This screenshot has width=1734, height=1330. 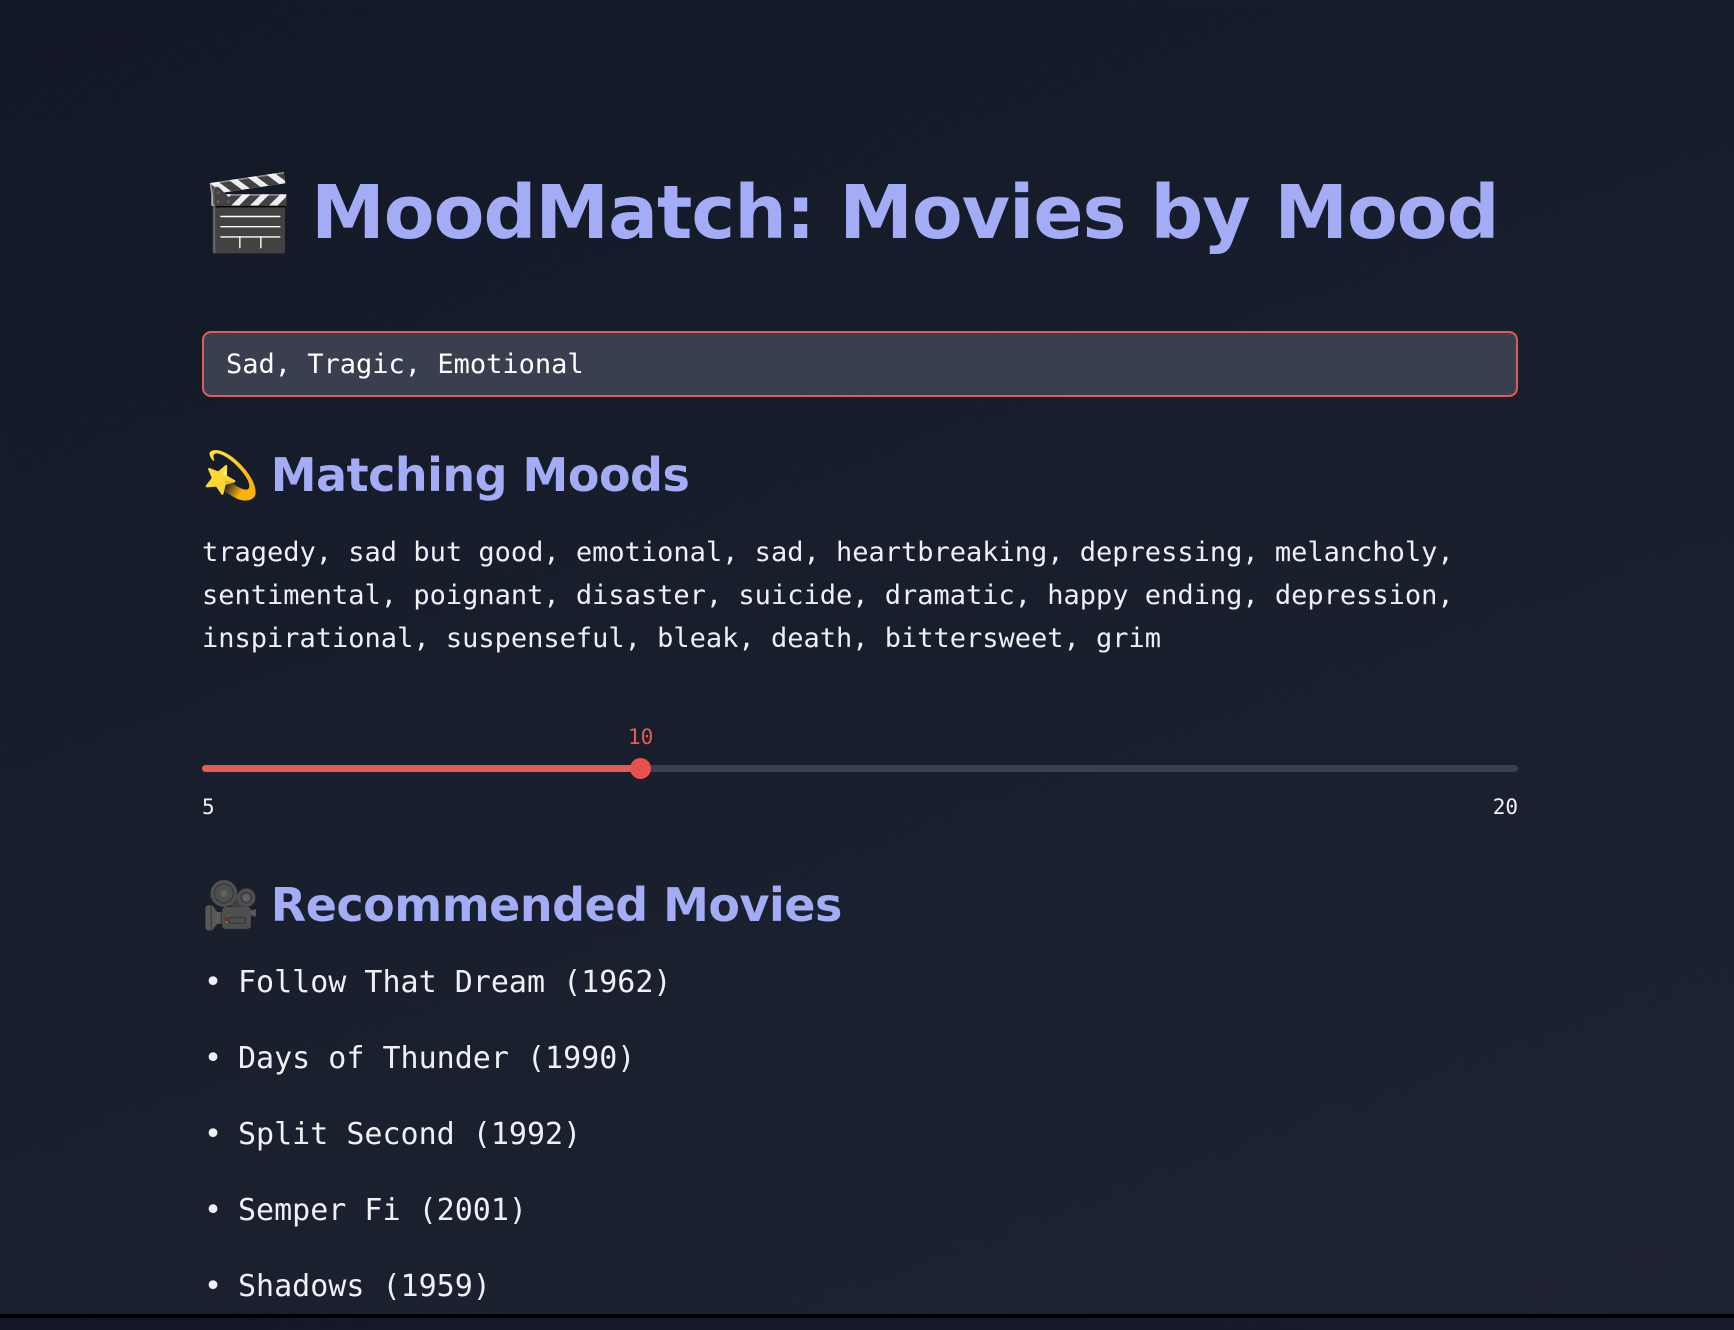 I want to click on movie-title: Shadows (1959), so click(x=364, y=1286).